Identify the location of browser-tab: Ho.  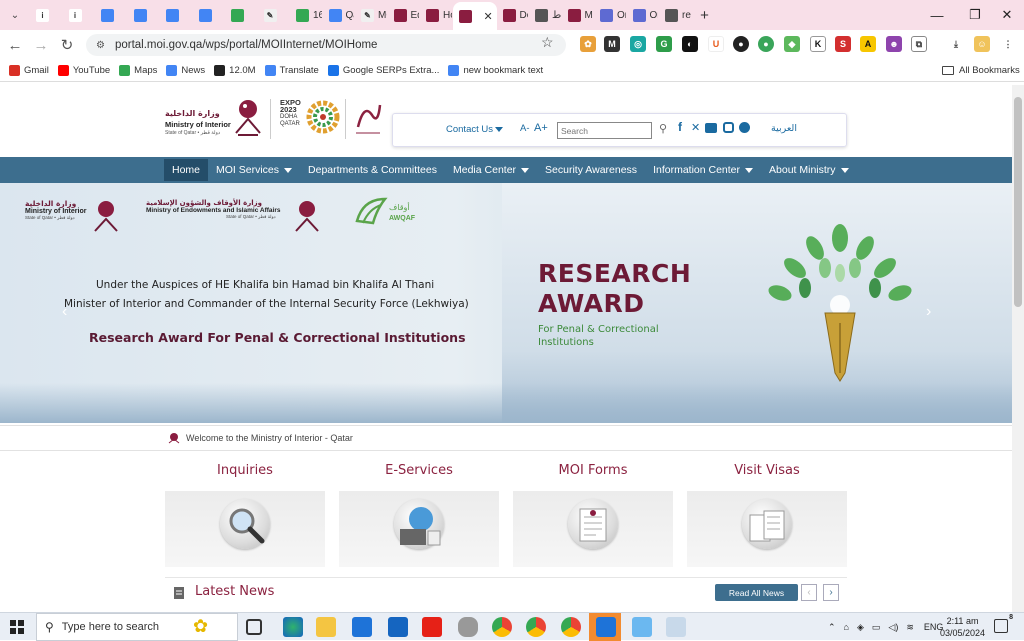
(436, 15).